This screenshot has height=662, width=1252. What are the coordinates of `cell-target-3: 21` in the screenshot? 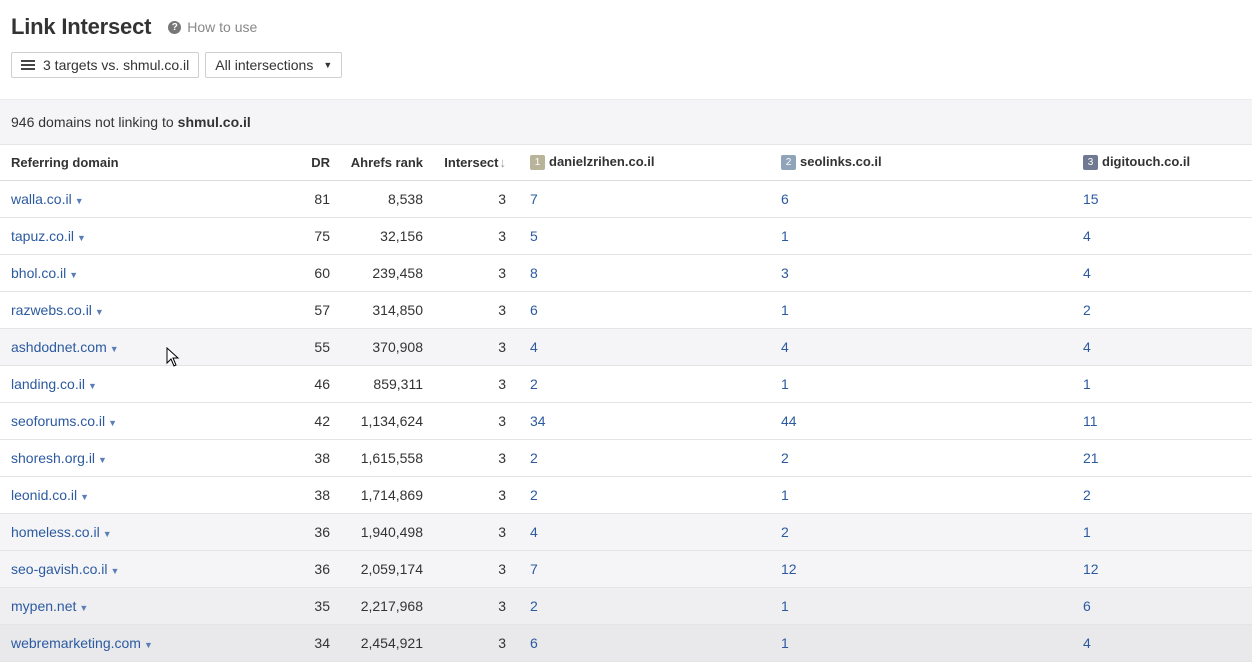 It's located at (1165, 458).